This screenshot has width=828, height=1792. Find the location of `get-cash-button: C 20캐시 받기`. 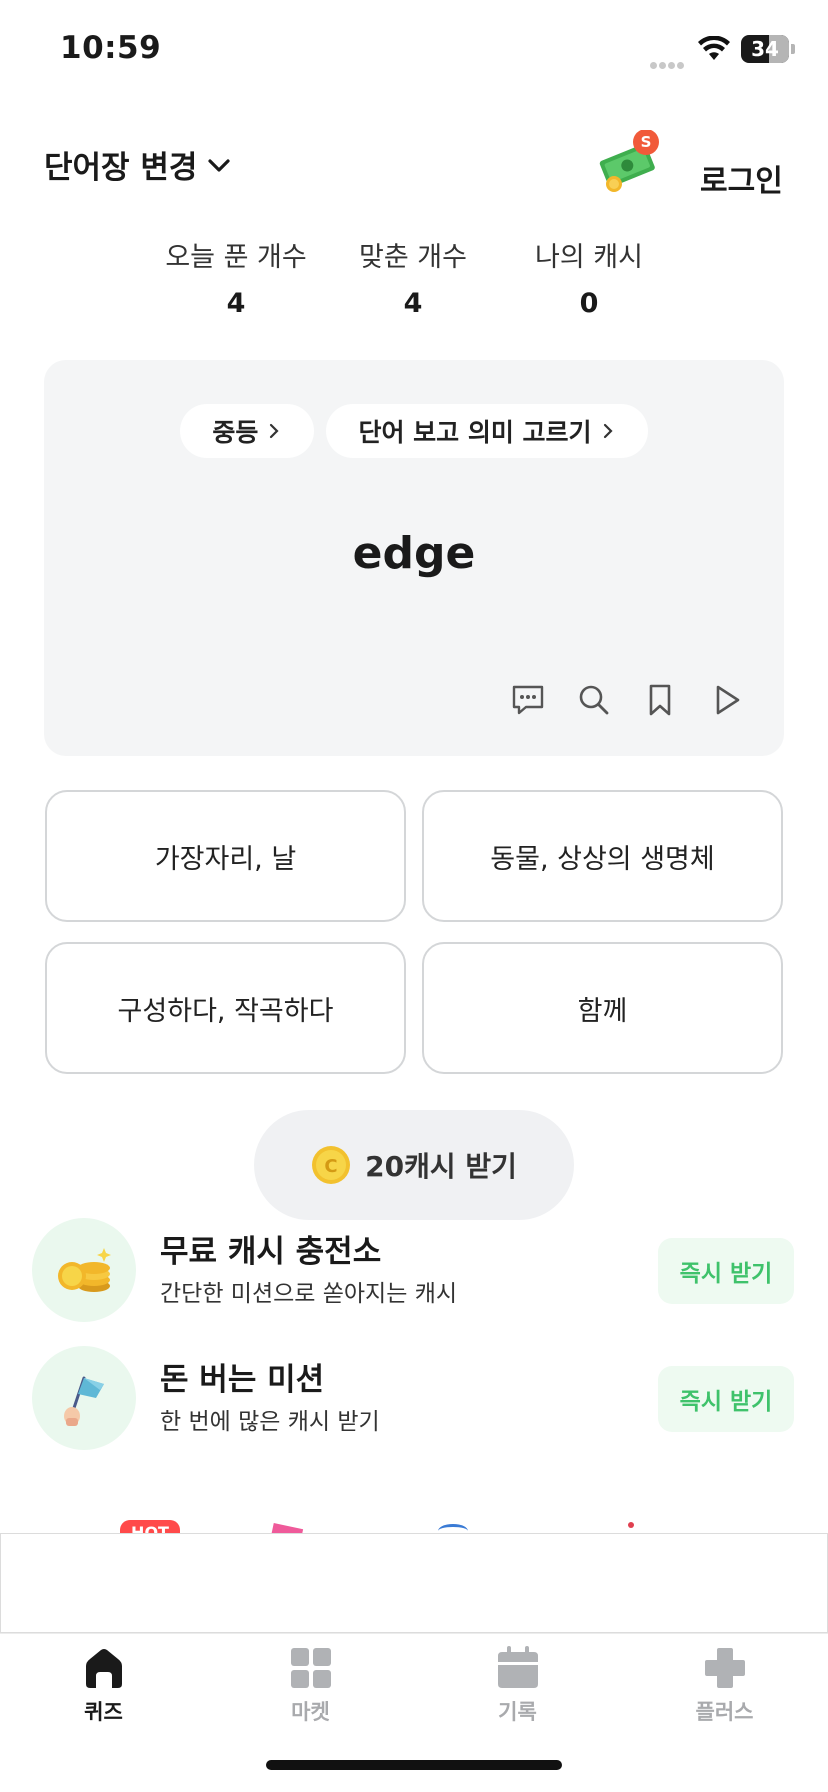

get-cash-button: C 20캐시 받기 is located at coordinates (414, 1165).